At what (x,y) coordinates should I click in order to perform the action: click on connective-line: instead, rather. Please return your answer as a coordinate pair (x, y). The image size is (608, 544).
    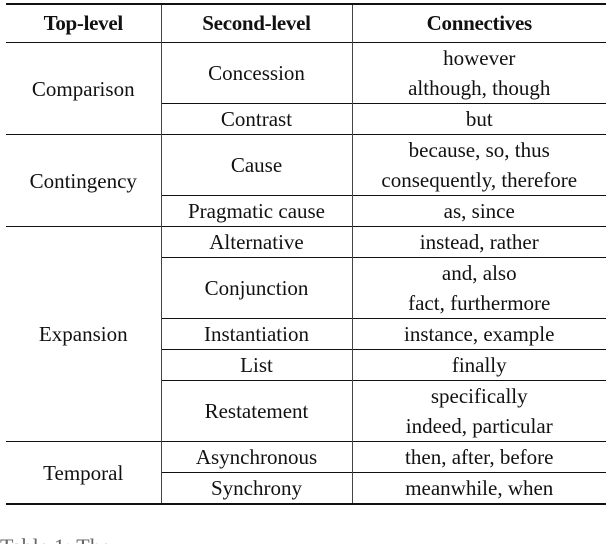
    Looking at the image, I should click on (479, 242).